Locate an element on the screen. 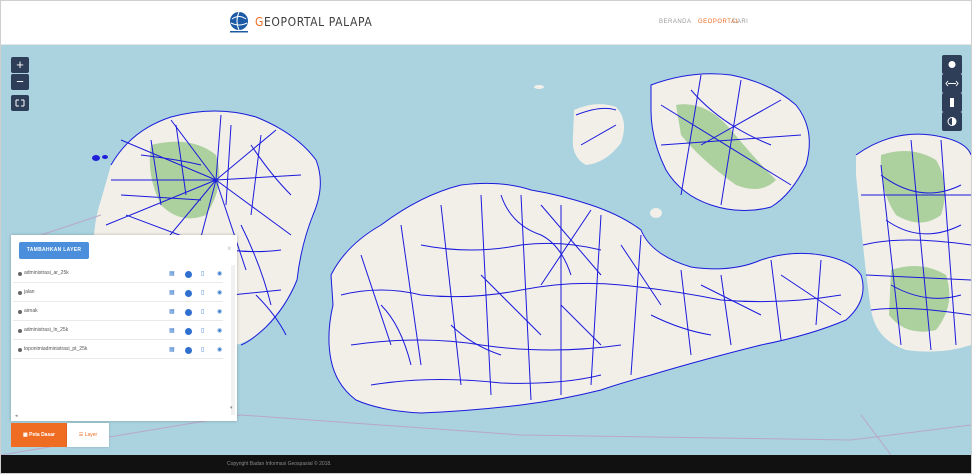 Image resolution: width=972 pixels, height=474 pixels. layer-row: administrasi_ar_25k ▦ ▯ ◉ is located at coordinates (118, 274).